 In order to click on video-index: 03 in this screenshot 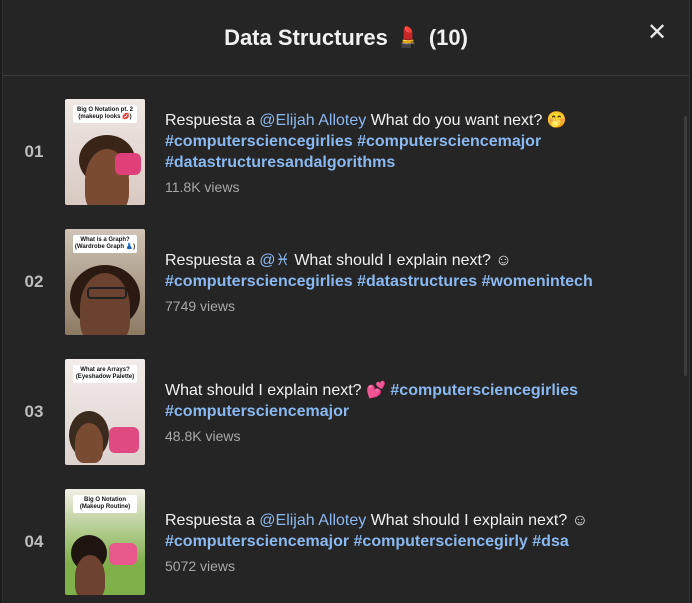, I will do `click(34, 411)`.